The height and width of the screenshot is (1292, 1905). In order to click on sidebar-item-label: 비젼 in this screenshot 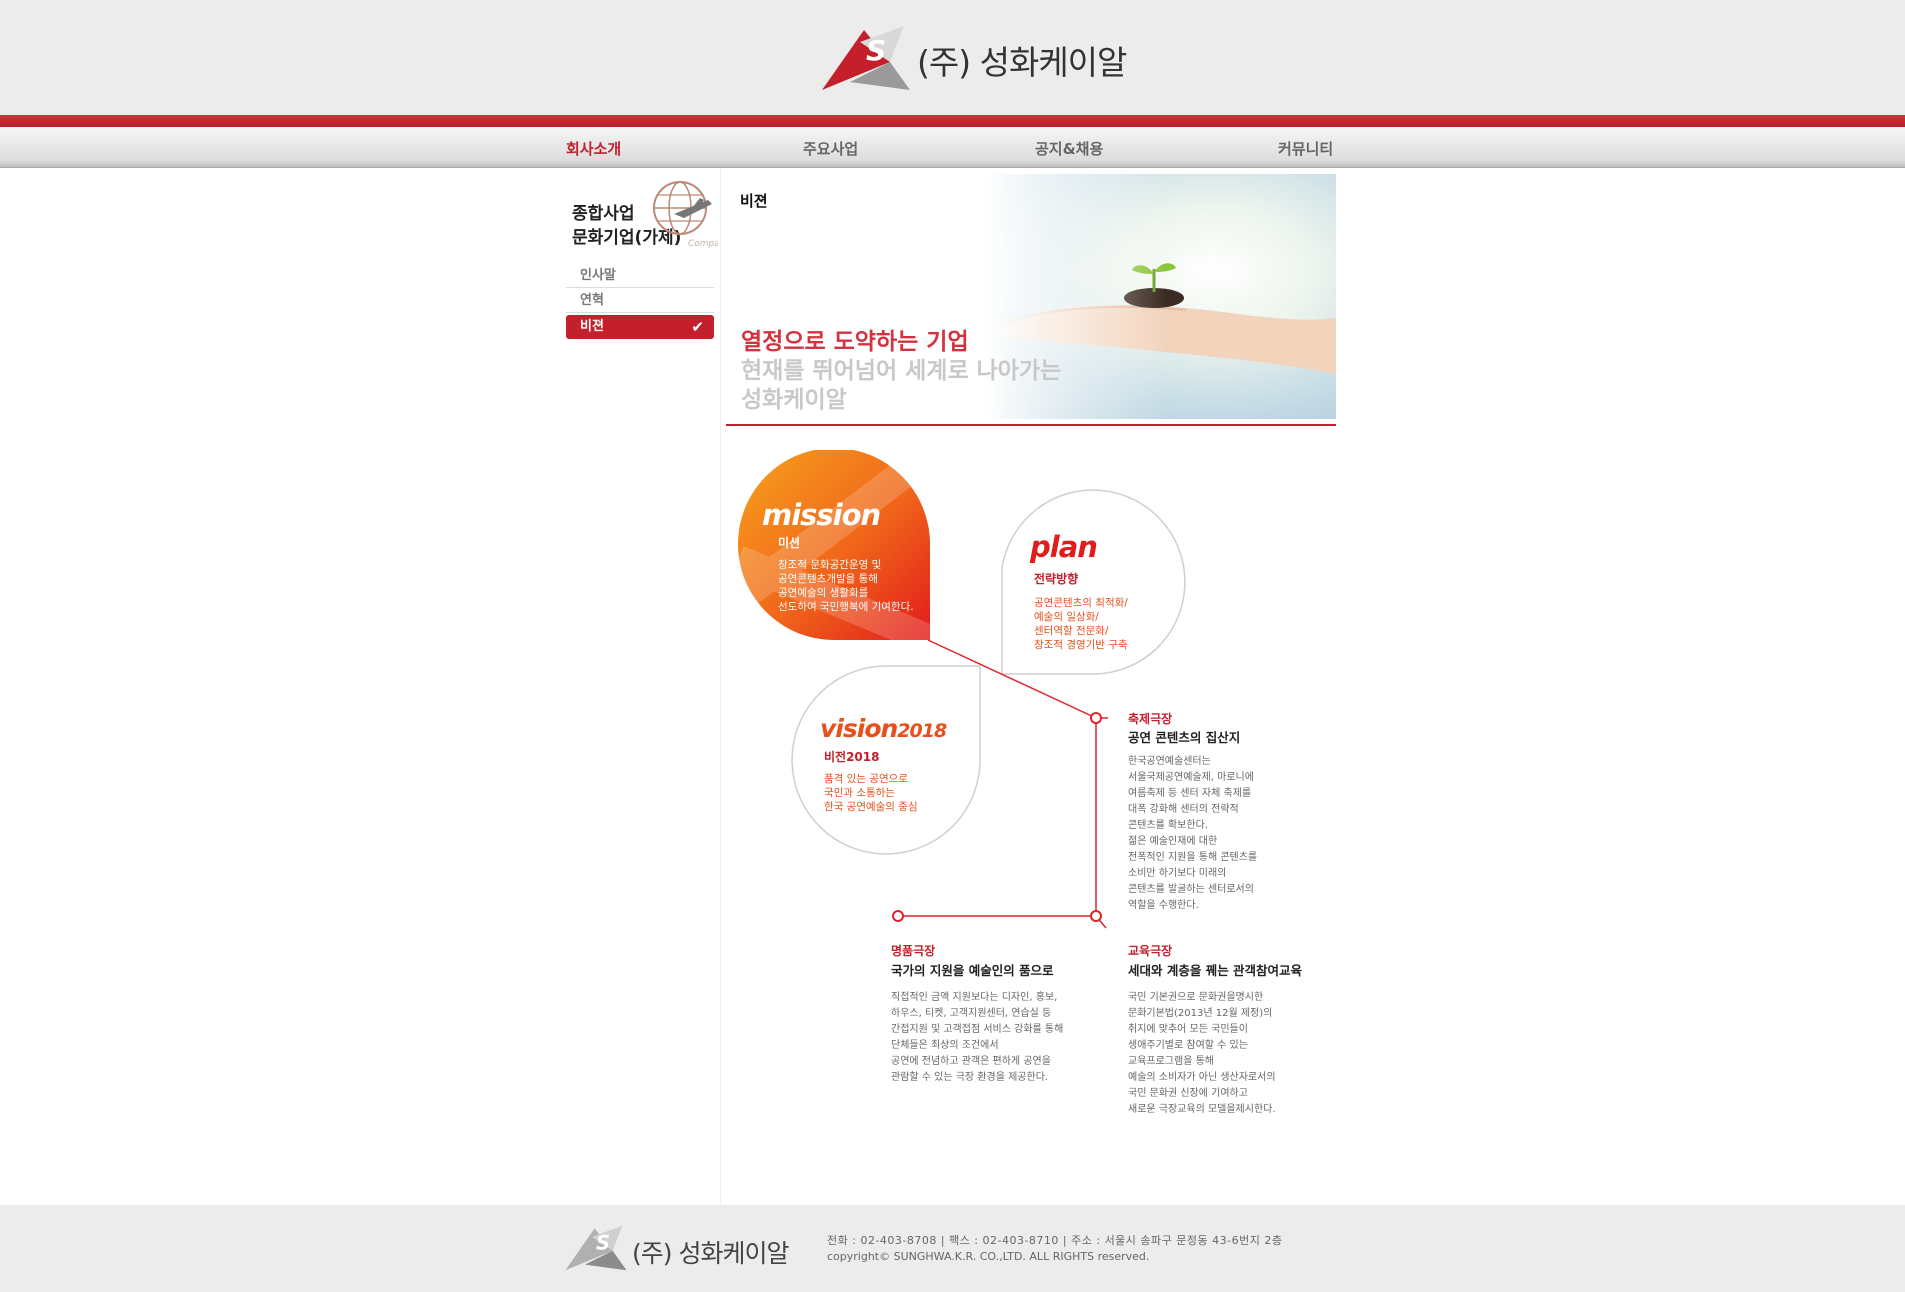, I will do `click(592, 326)`.